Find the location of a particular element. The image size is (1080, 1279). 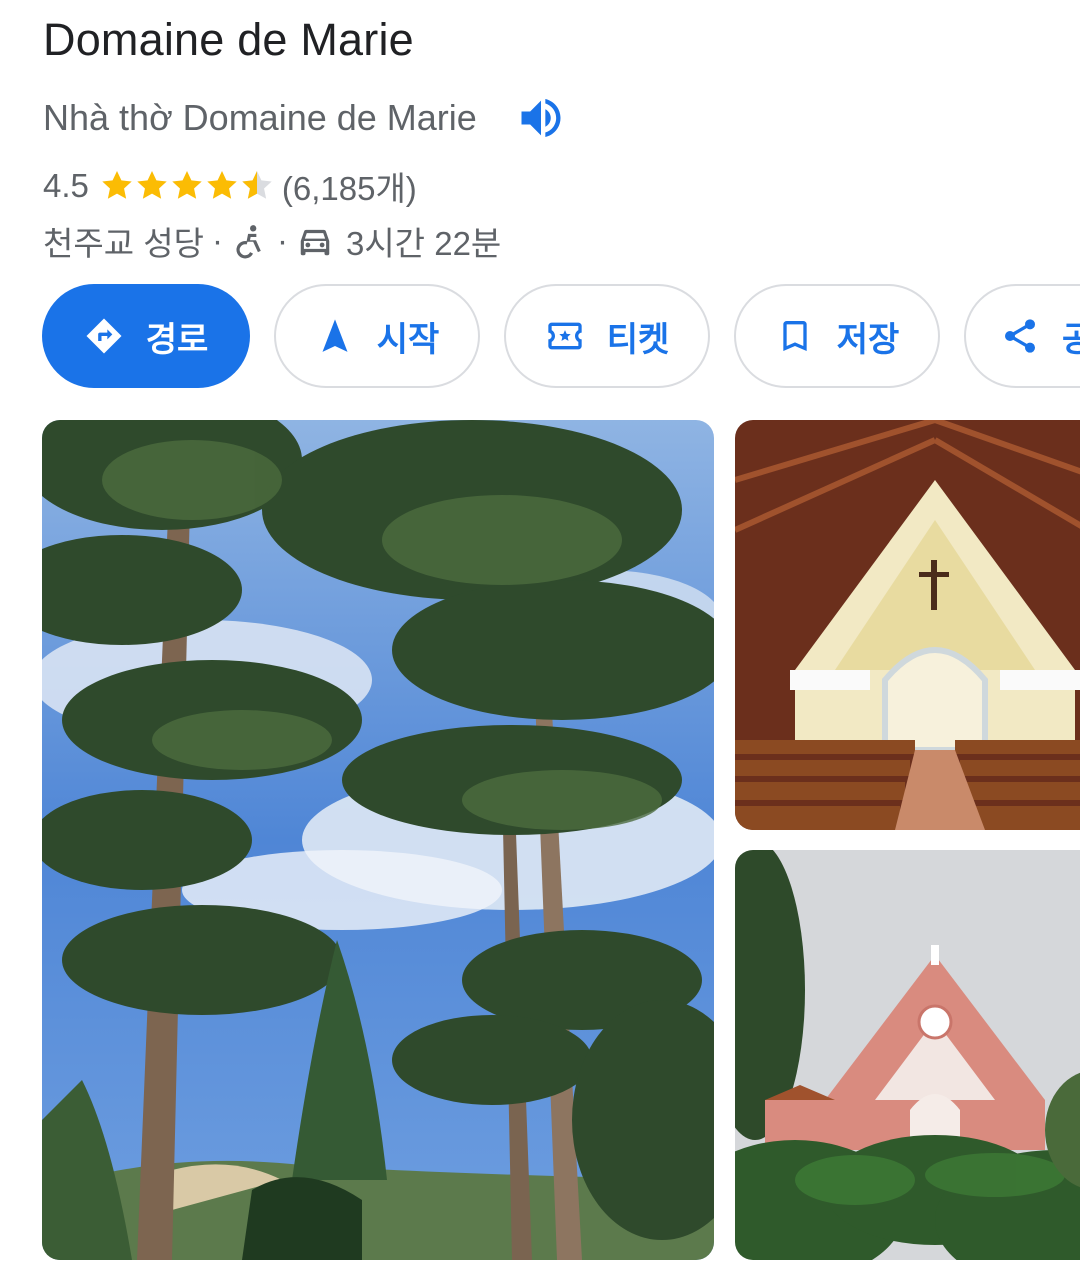

share-icon is located at coordinates (1020, 336).